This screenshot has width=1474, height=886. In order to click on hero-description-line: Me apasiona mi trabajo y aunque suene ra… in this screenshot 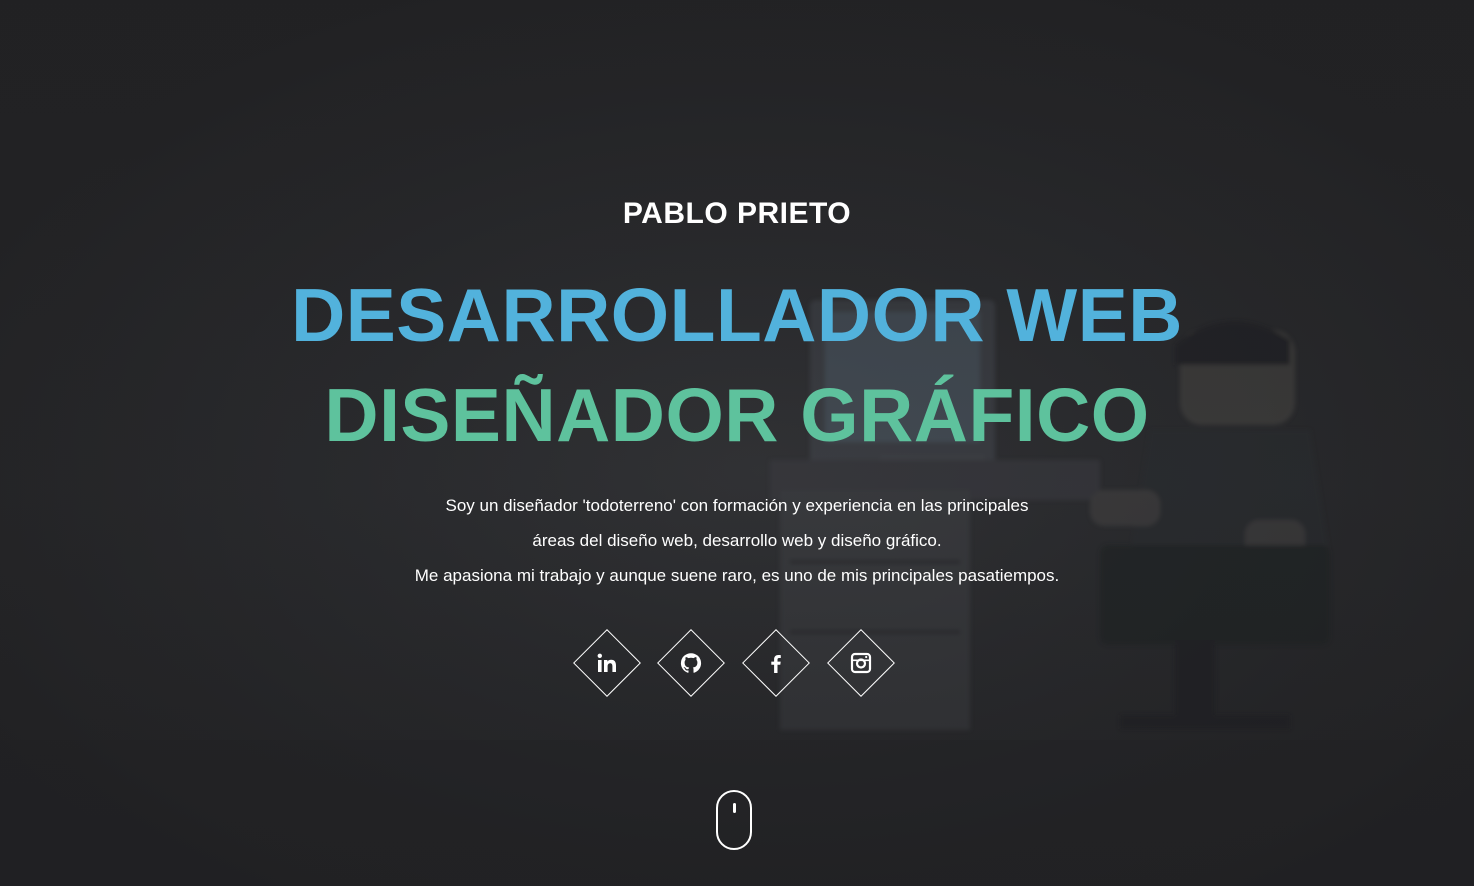, I will do `click(737, 575)`.